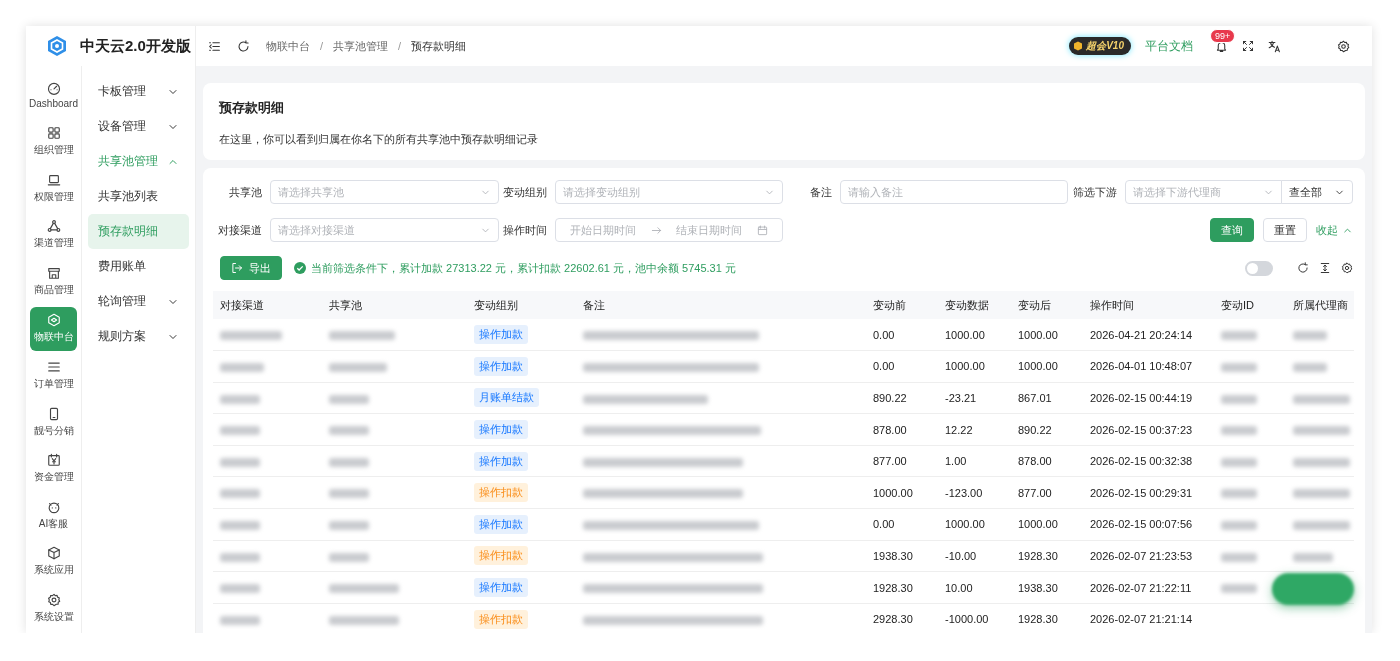 The width and height of the screenshot is (1400, 661). I want to click on filter-label: 筛选下游, so click(1095, 192).